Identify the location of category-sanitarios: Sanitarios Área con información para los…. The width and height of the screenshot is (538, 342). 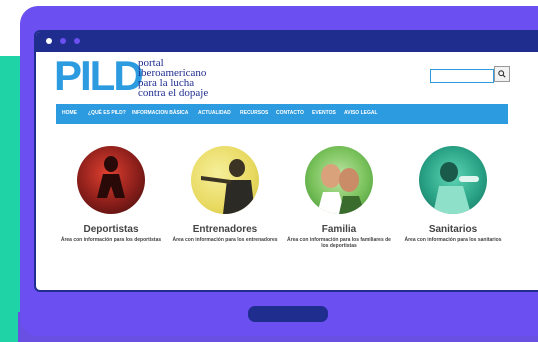
(453, 194).